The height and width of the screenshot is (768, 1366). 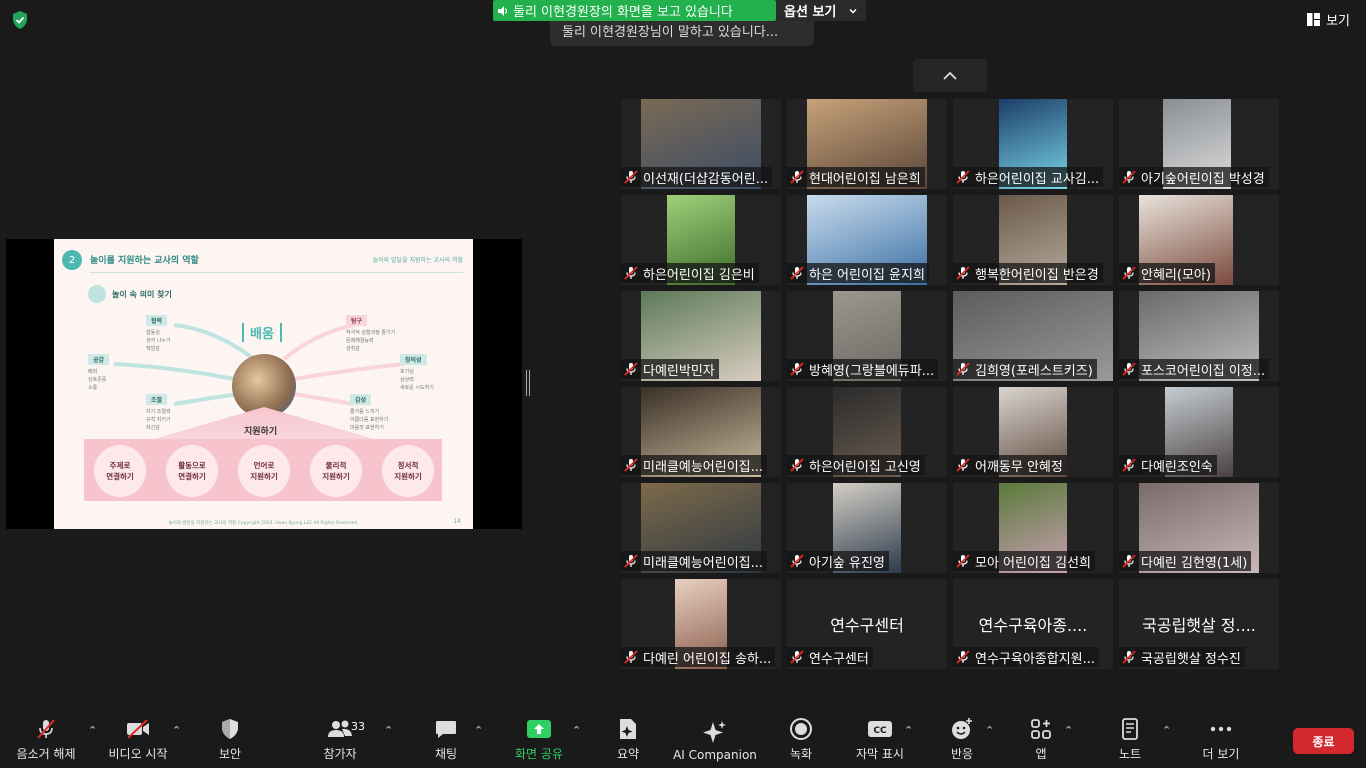 I want to click on participants-icon, so click(x=340, y=728).